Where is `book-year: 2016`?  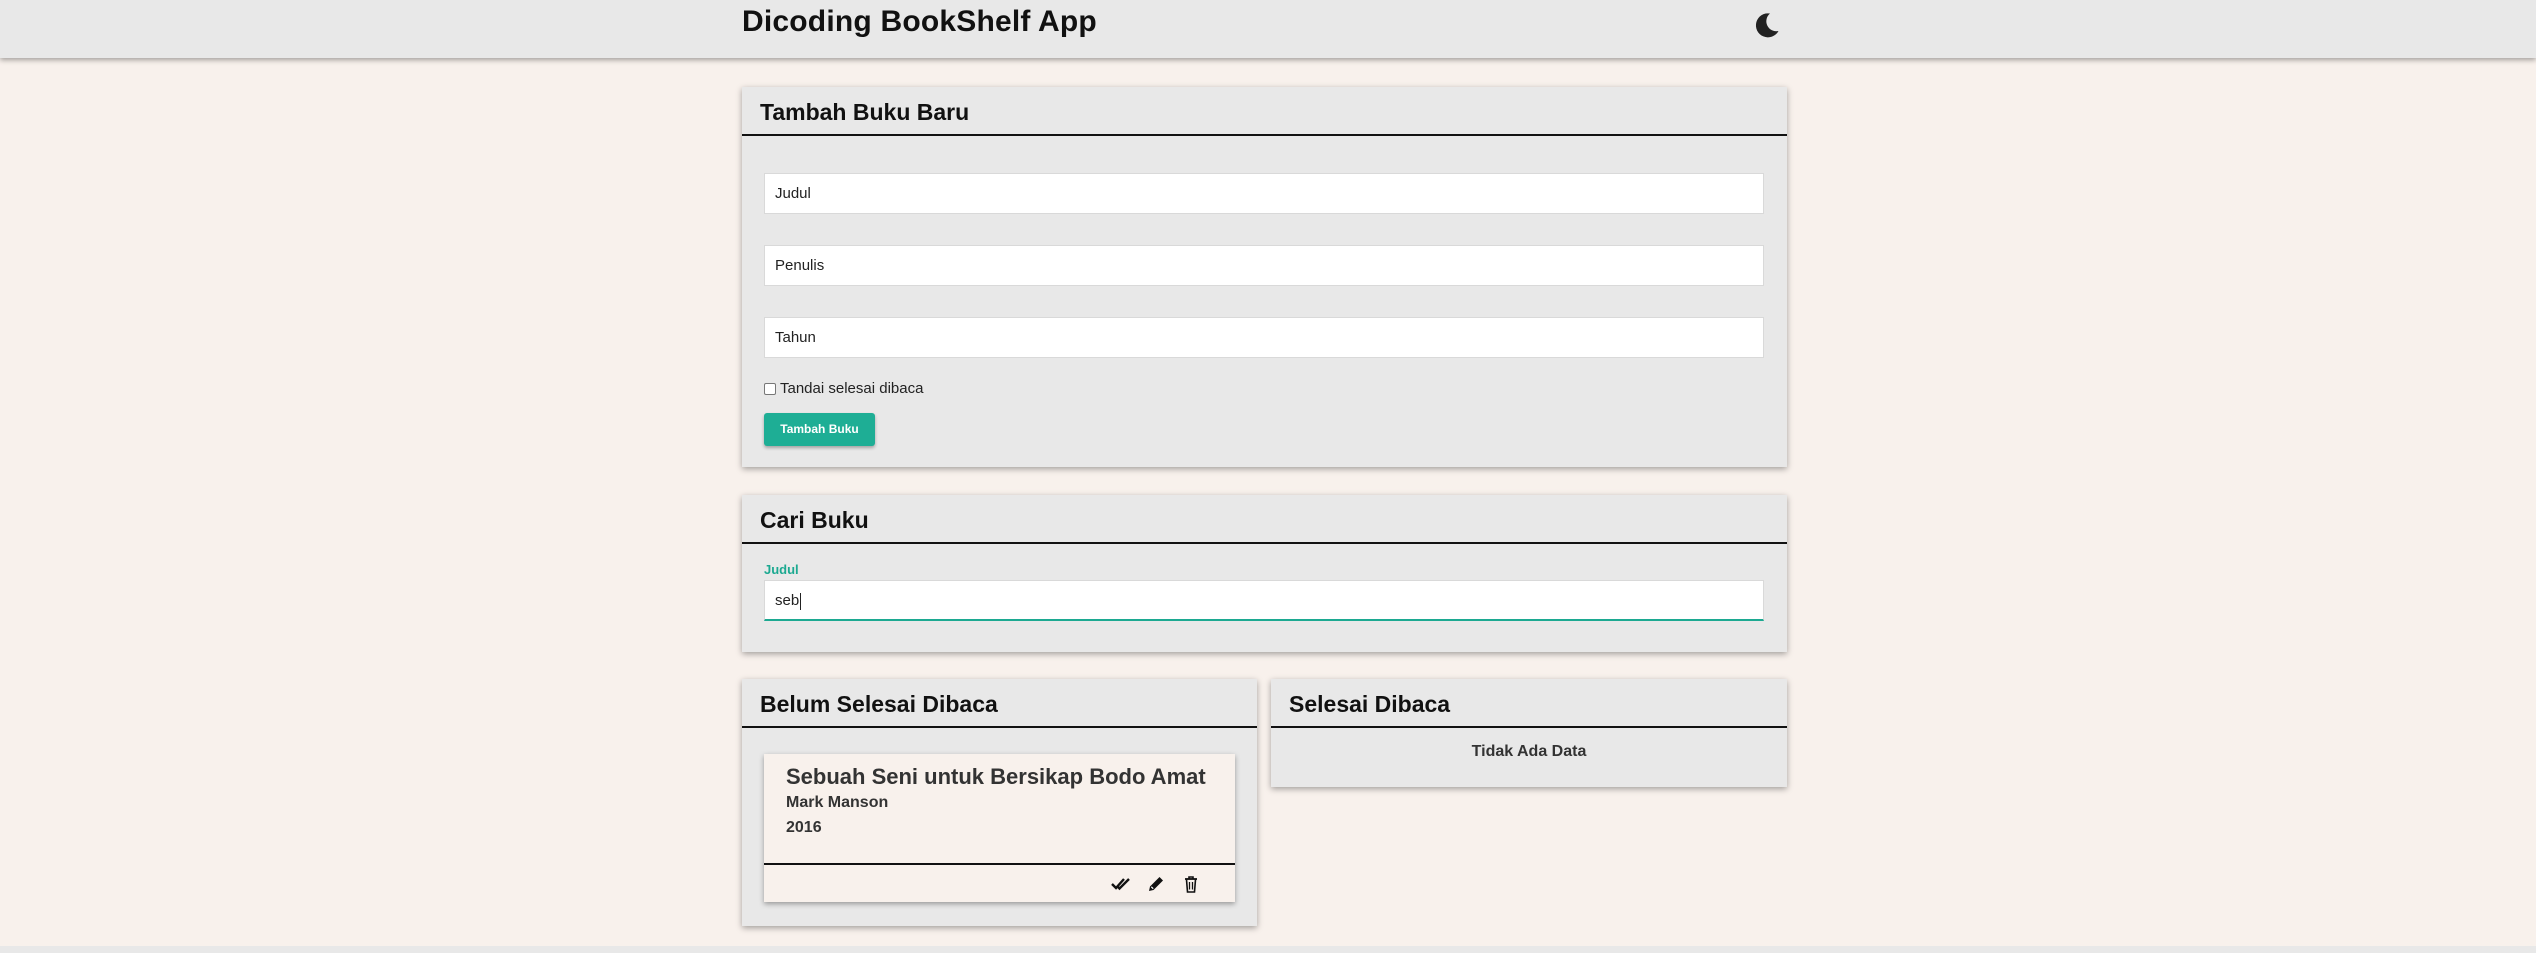
book-year: 2016 is located at coordinates (804, 827).